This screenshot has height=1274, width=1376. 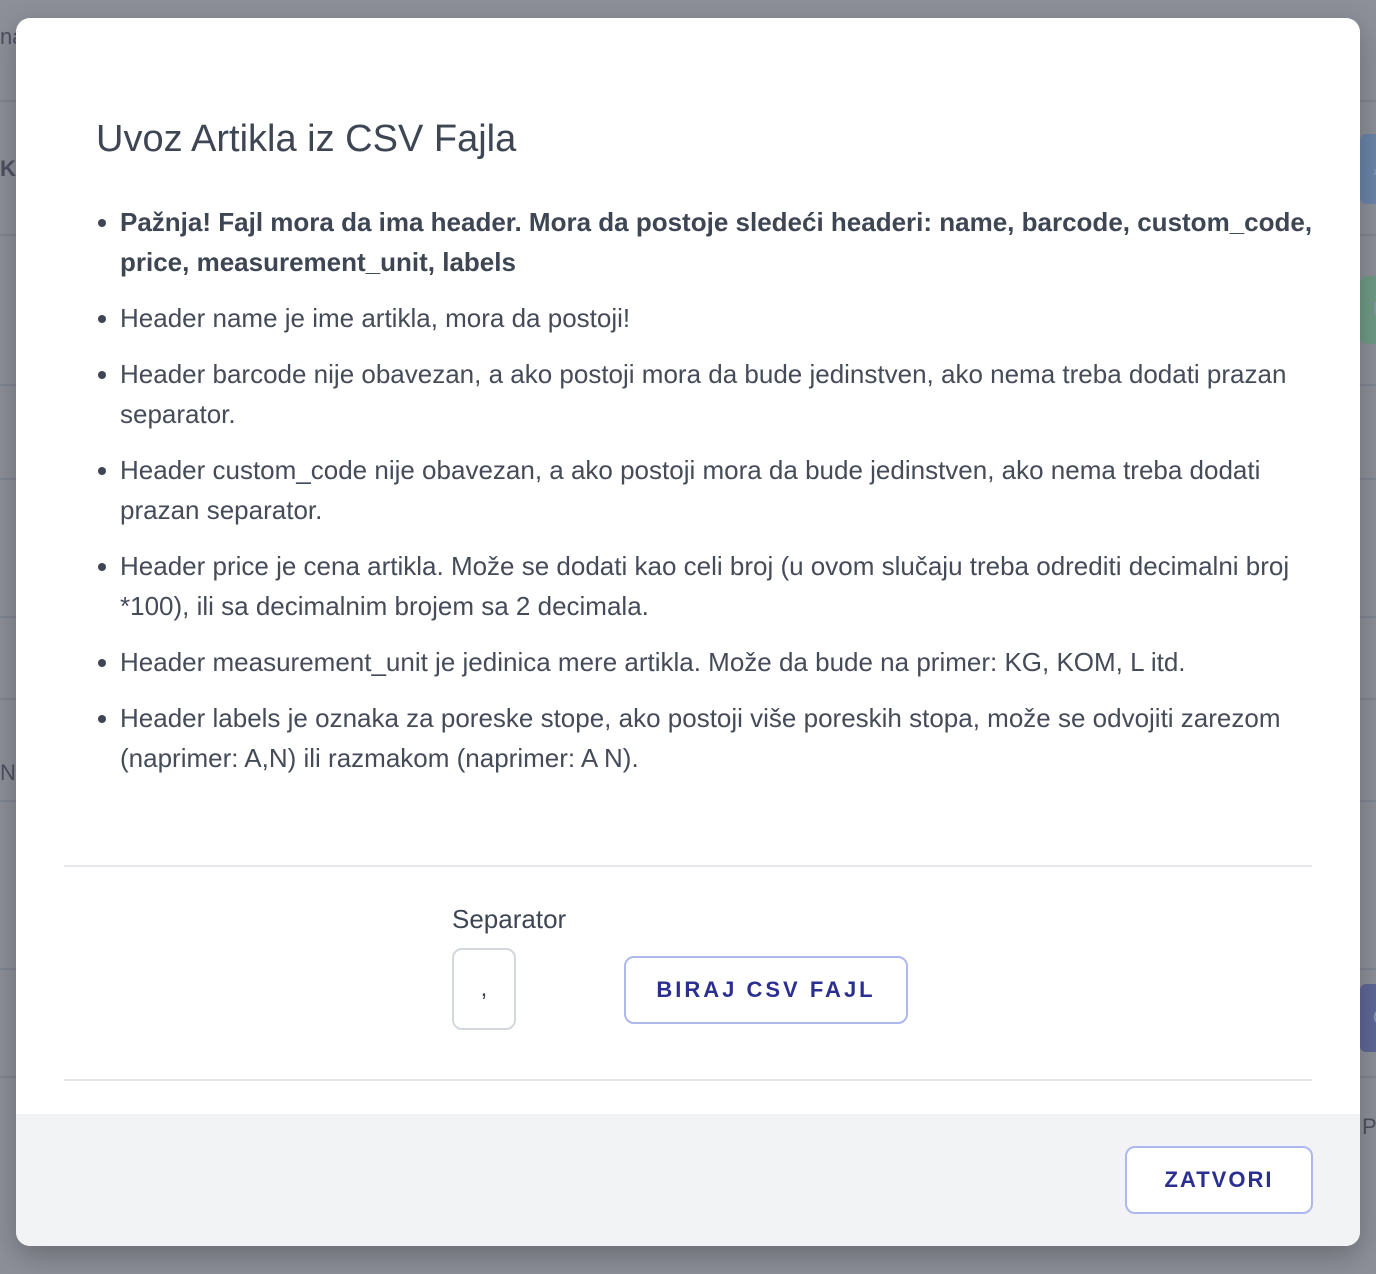 I want to click on background-button: U, so click(x=1368, y=310).